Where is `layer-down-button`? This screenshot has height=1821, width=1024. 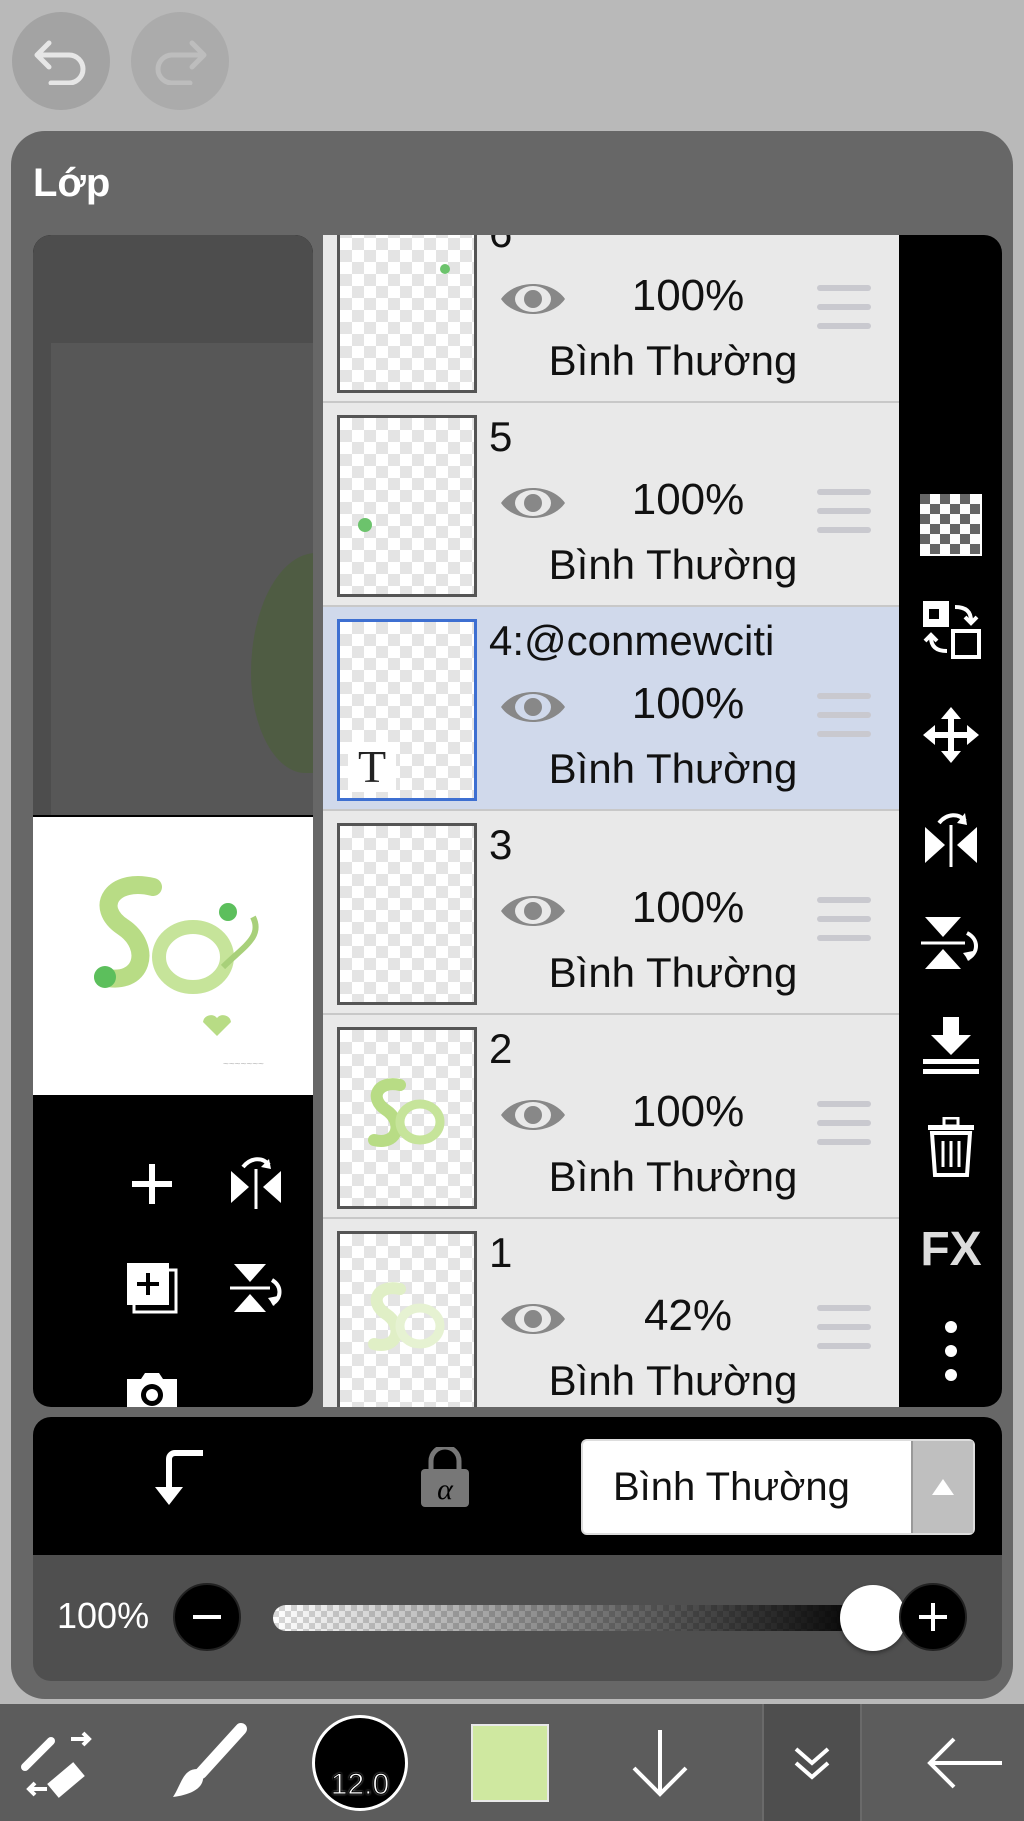 layer-down-button is located at coordinates (660, 1762).